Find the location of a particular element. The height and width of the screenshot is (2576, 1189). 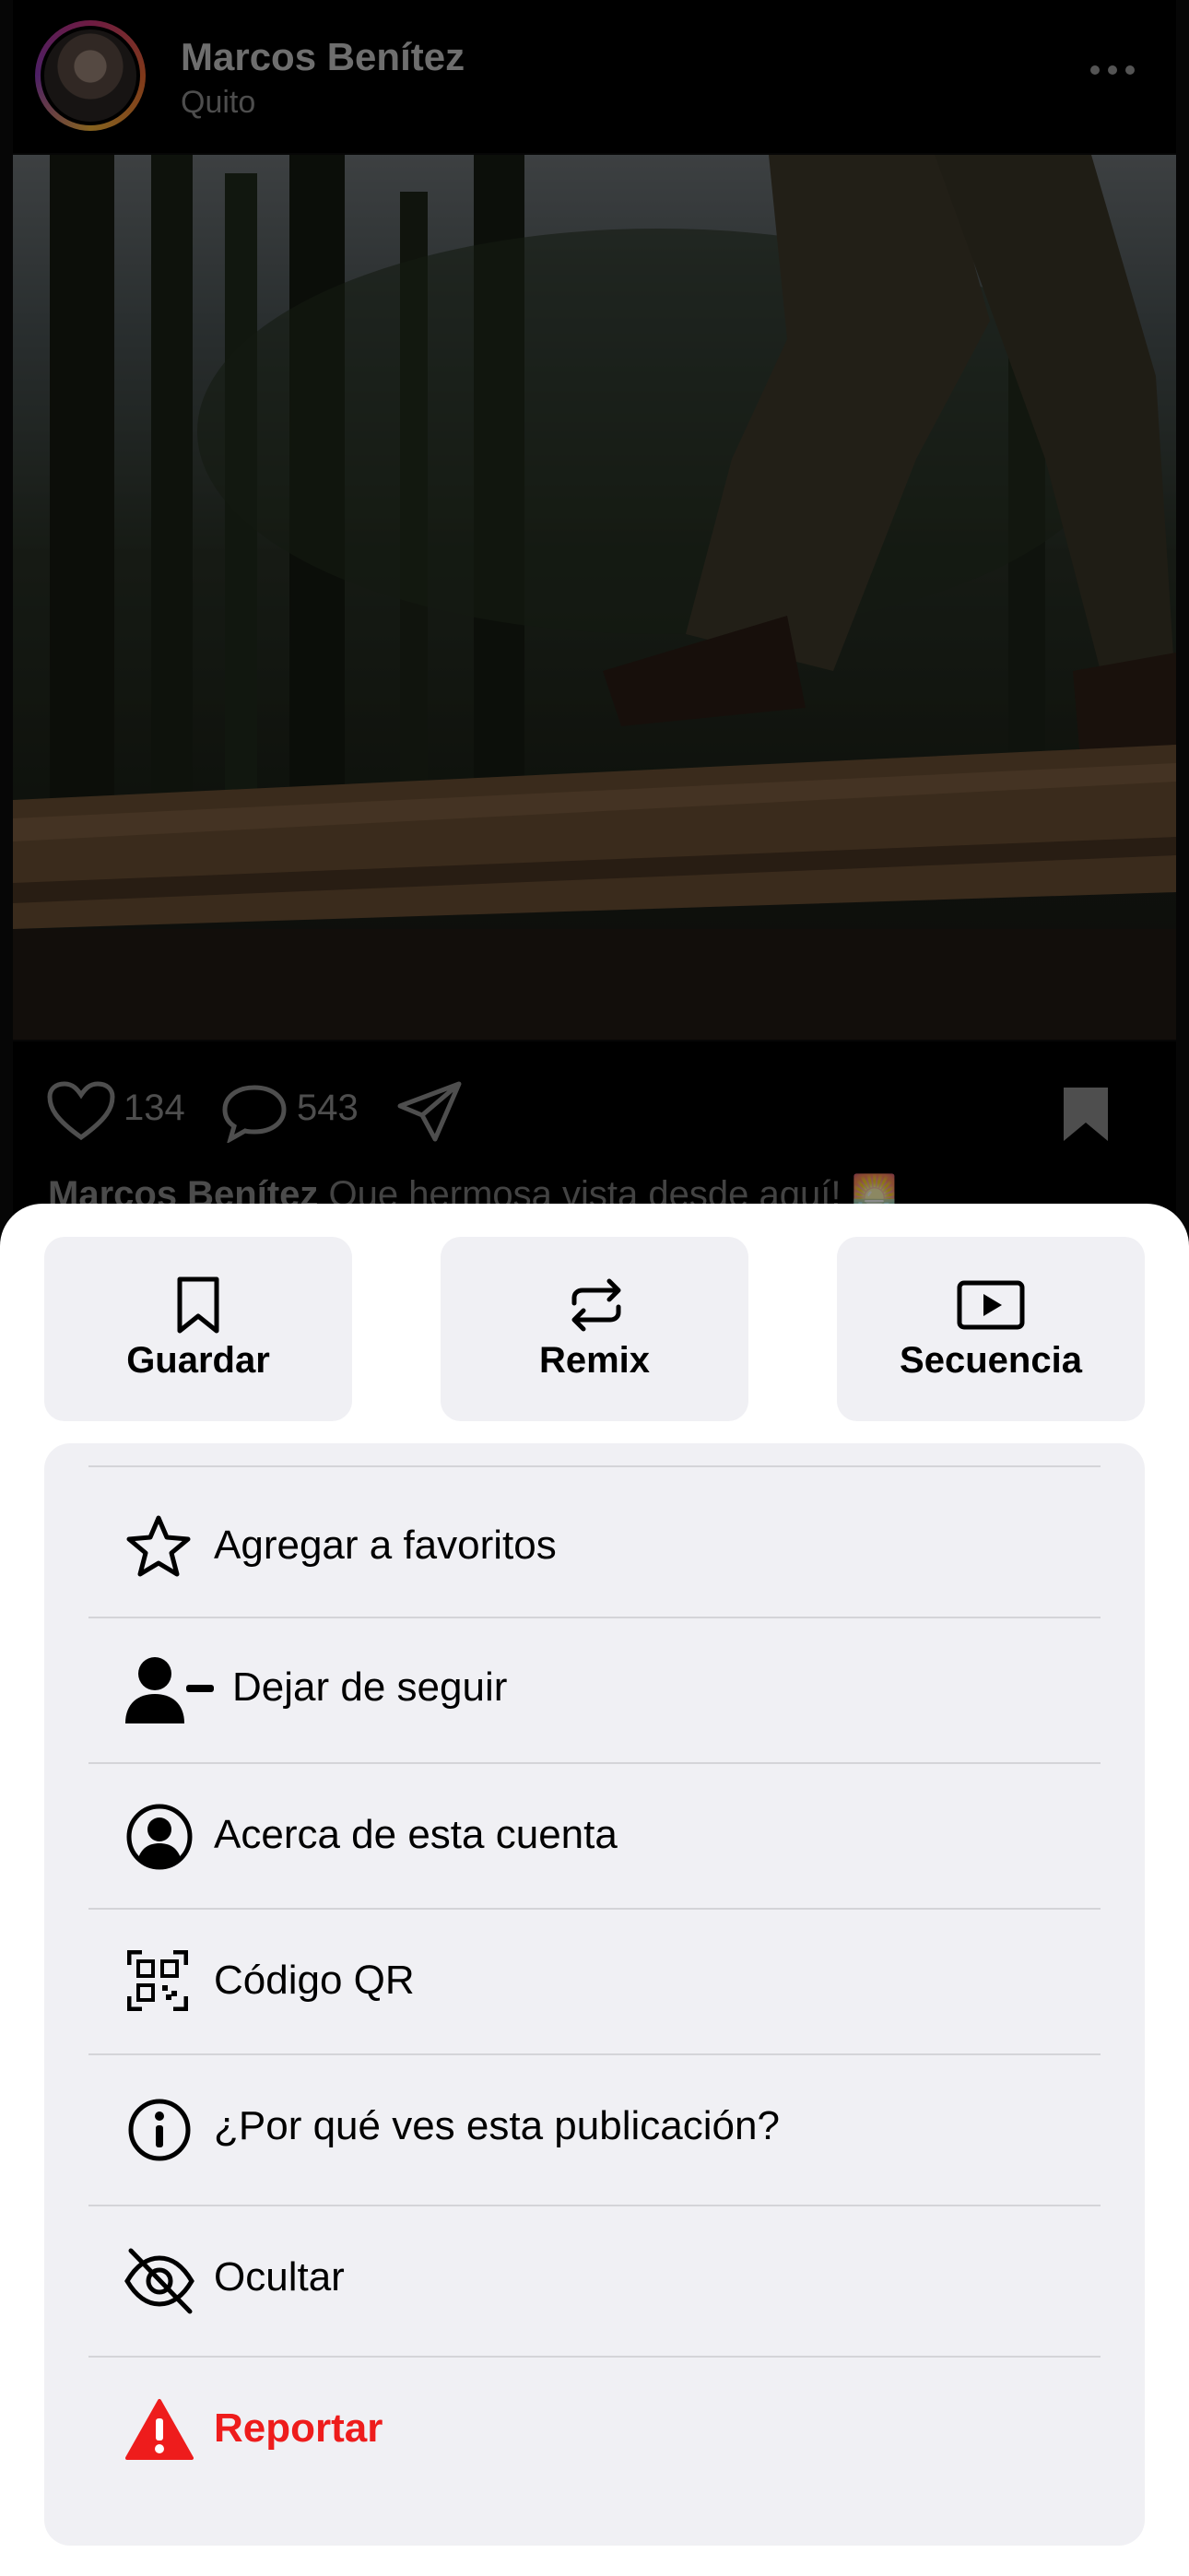

eye-slash-icon is located at coordinates (159, 2281).